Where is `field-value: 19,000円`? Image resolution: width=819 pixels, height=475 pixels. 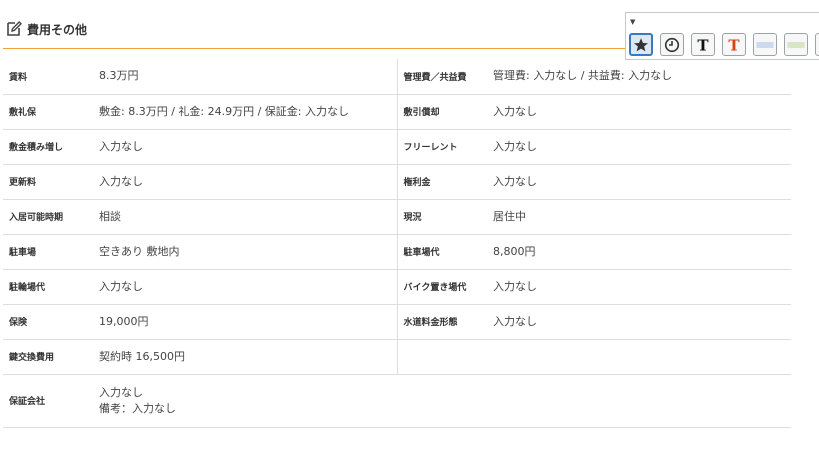
field-value: 19,000円 is located at coordinates (245, 322).